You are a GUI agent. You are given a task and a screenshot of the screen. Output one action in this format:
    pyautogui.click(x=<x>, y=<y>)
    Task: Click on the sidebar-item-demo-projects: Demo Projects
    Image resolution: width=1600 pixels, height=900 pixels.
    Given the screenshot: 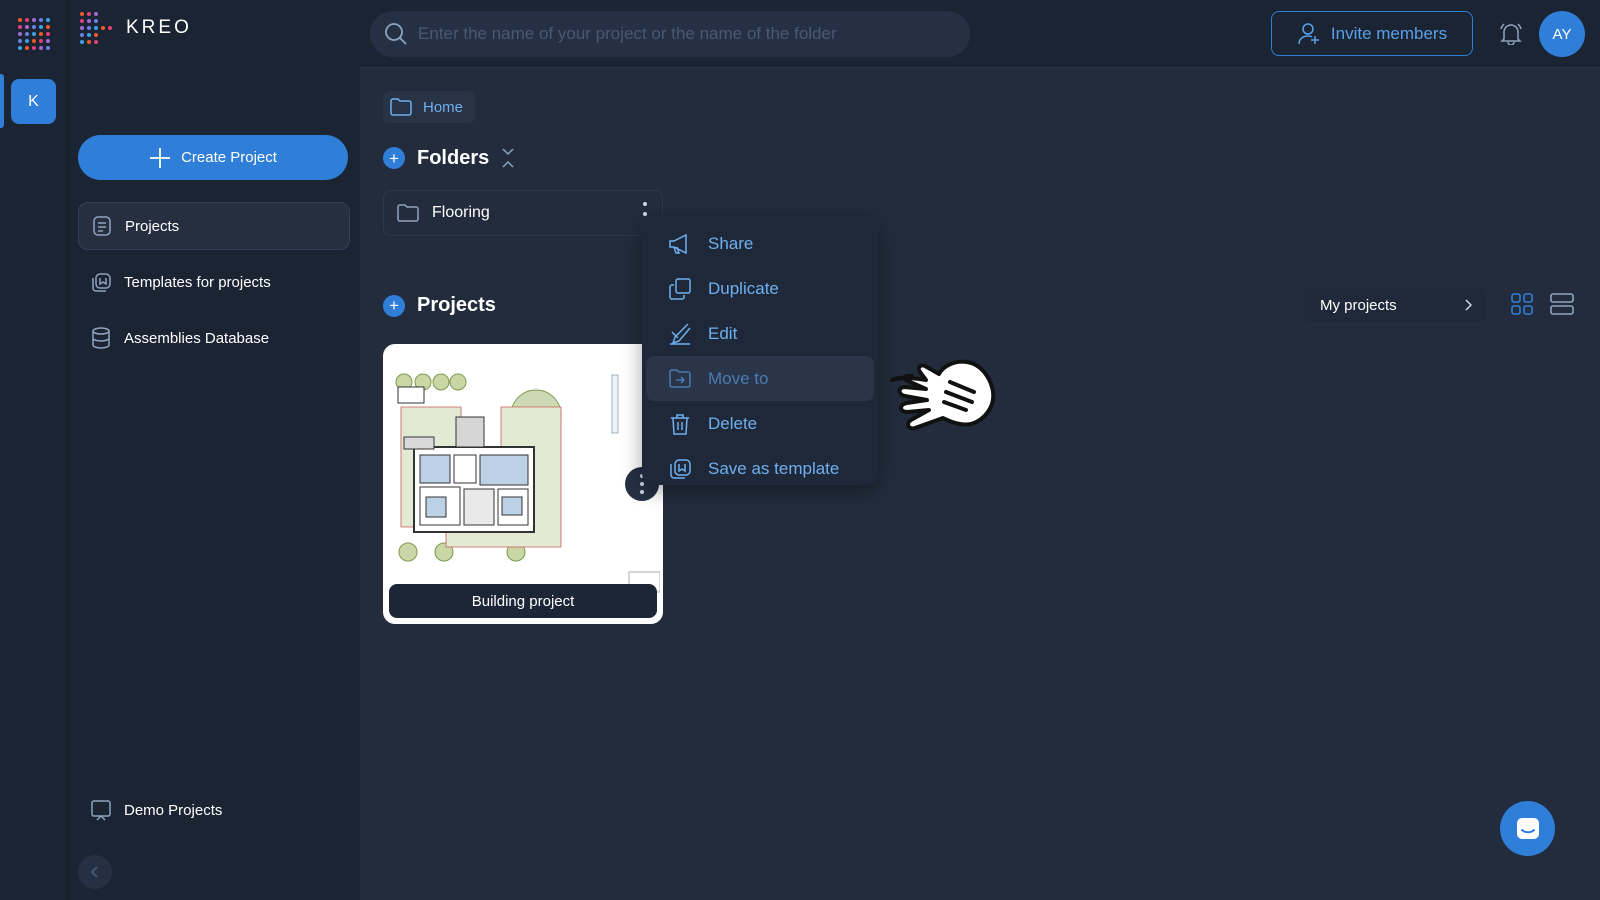 What is the action you would take?
    pyautogui.click(x=214, y=810)
    